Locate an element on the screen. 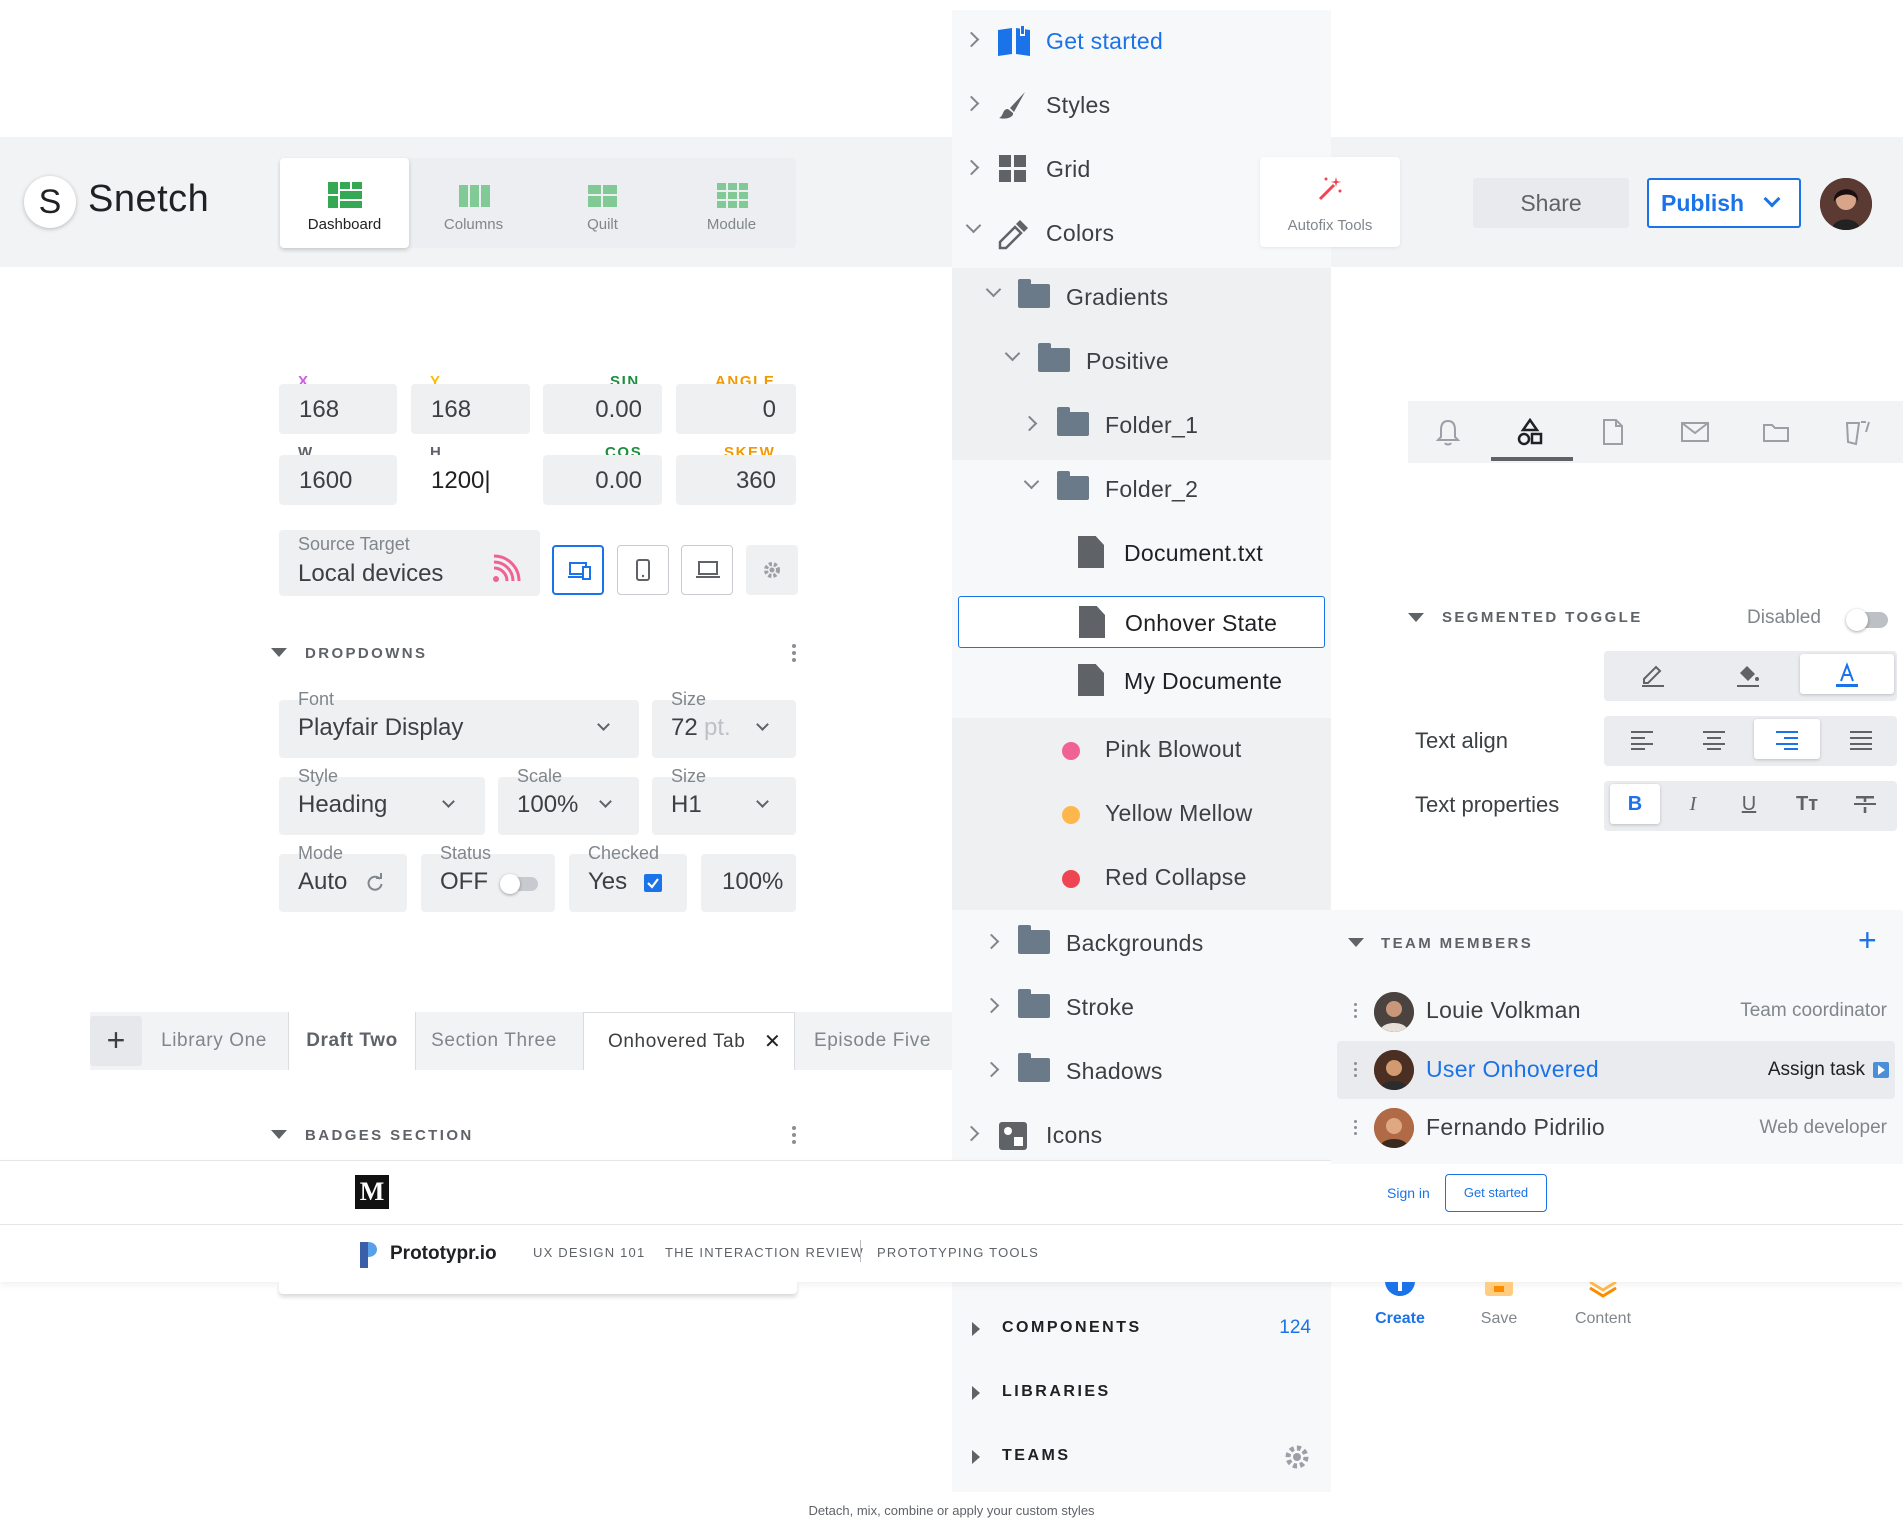  section-components: COMPONENTS 124 is located at coordinates (1141, 1329).